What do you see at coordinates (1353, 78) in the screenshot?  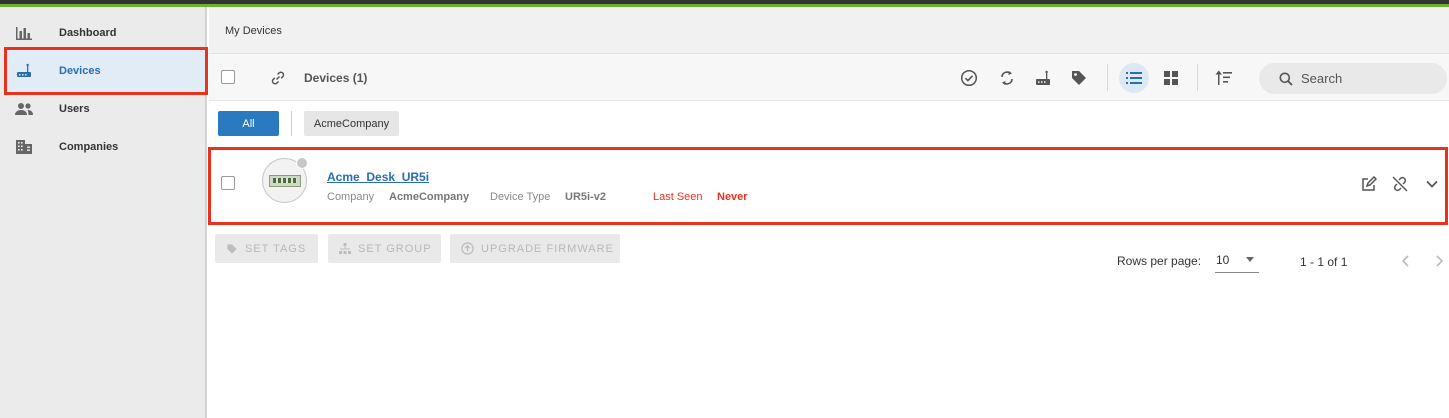 I see `search-input: Search` at bounding box center [1353, 78].